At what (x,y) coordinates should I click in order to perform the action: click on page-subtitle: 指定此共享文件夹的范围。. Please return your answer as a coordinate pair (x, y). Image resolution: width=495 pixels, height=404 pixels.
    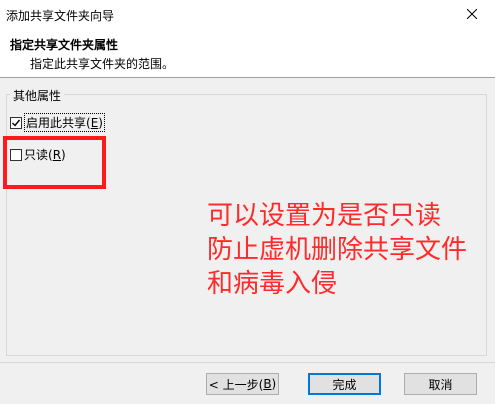
    Looking at the image, I should click on (102, 64).